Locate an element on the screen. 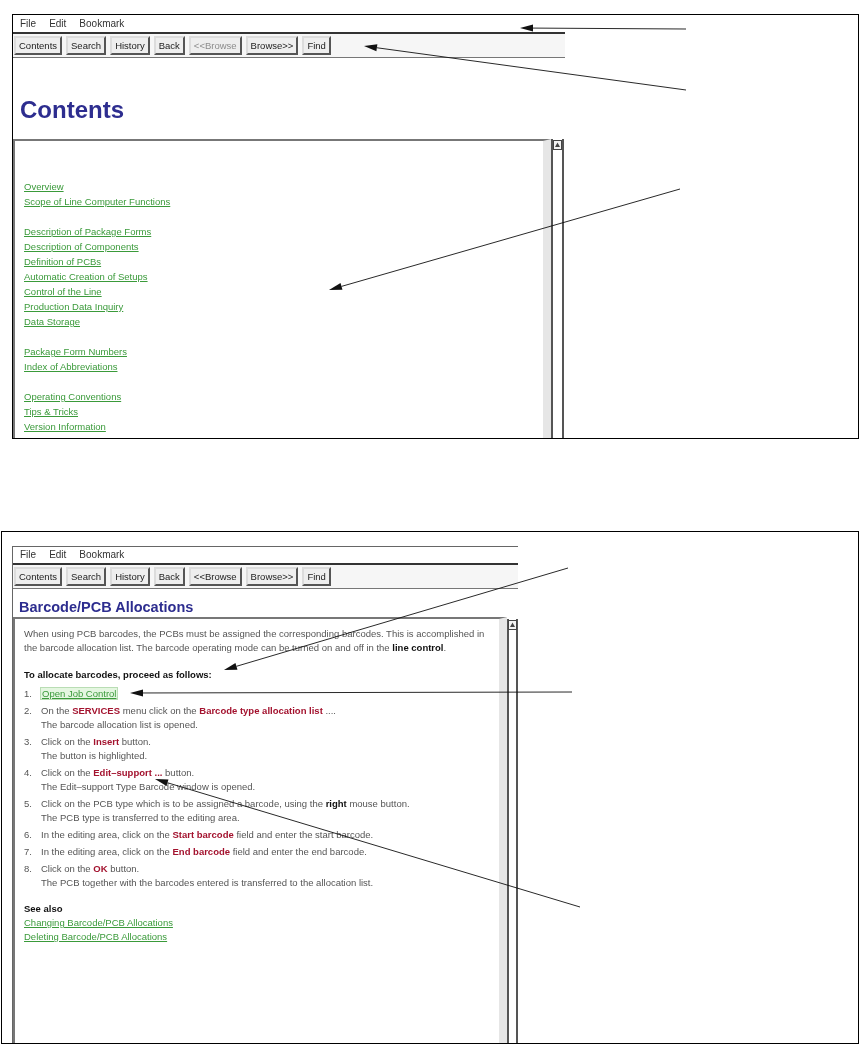 This screenshot has width=859, height=1044. related-link: Deleting Barcode/PCB Allocations is located at coordinates (96, 936).